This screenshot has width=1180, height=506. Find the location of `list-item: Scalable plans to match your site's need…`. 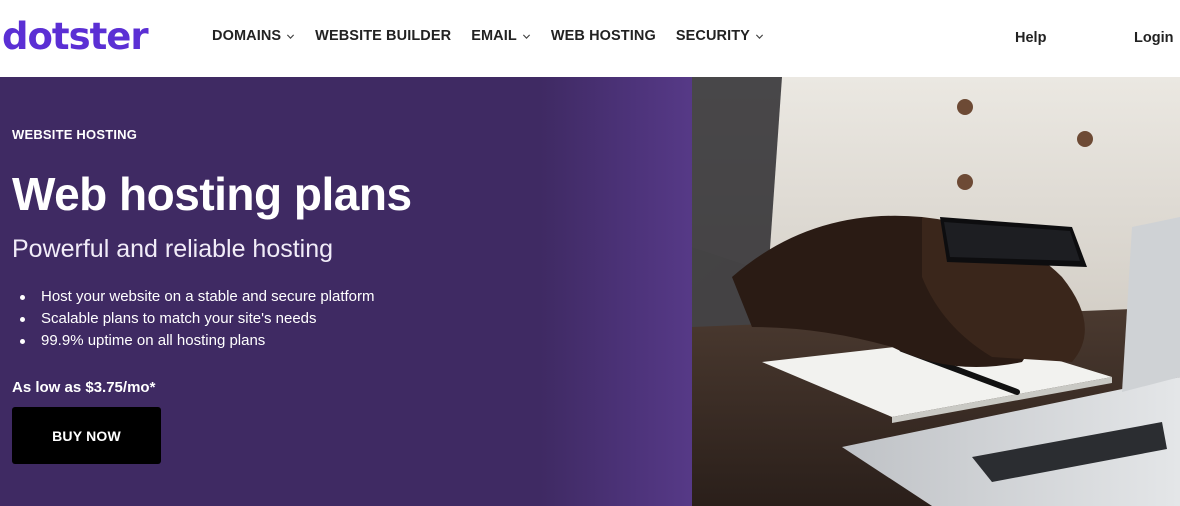

list-item: Scalable plans to match your site's need… is located at coordinates (197, 319).